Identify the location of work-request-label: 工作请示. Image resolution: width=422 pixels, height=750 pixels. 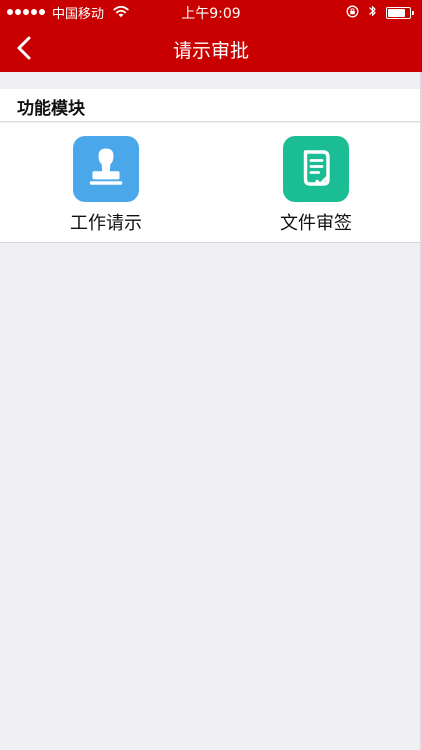
(106, 223).